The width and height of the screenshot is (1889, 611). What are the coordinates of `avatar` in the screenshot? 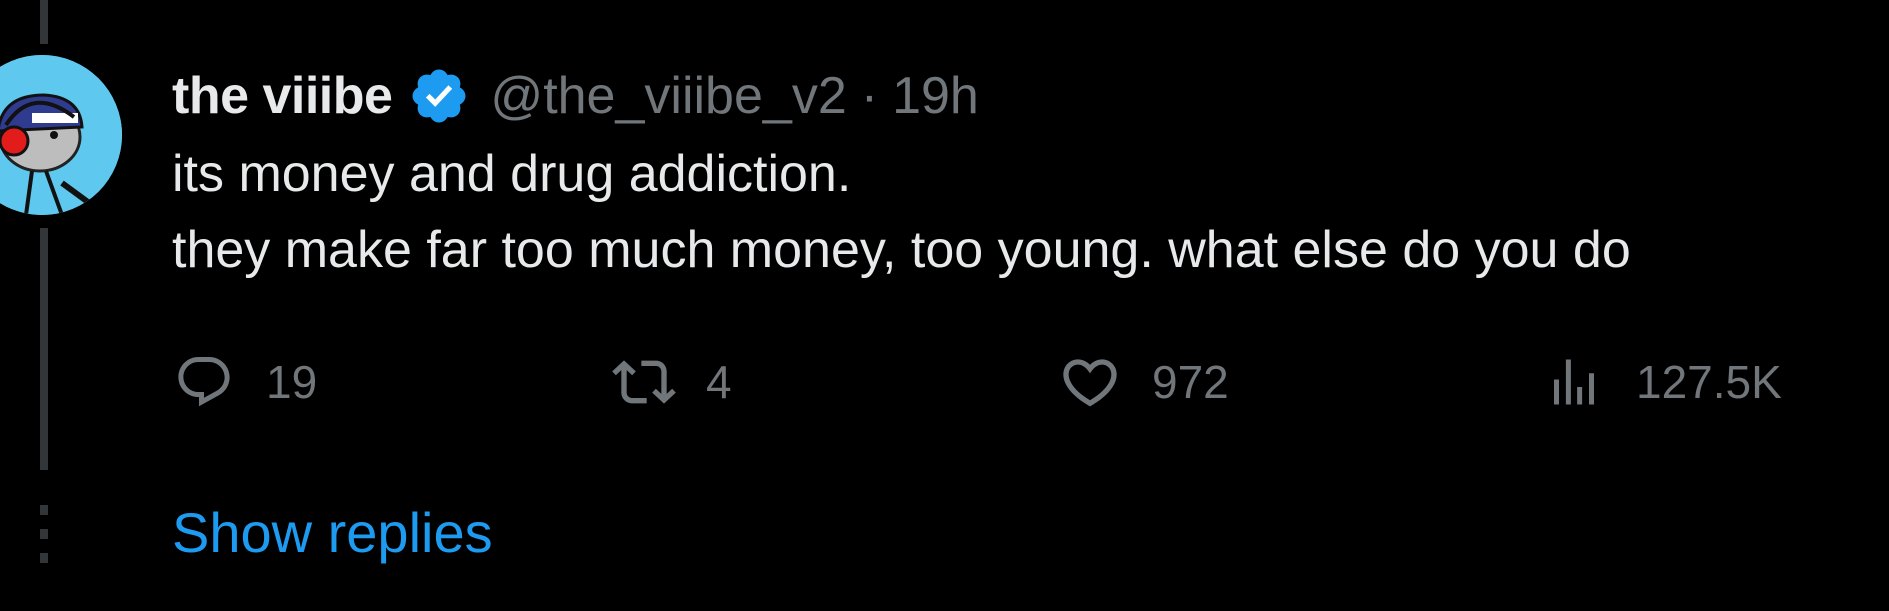 It's located at (61, 135).